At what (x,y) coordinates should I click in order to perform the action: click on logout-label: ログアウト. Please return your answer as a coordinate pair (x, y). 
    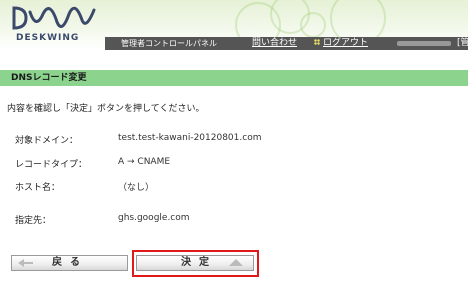
    Looking at the image, I should click on (346, 43).